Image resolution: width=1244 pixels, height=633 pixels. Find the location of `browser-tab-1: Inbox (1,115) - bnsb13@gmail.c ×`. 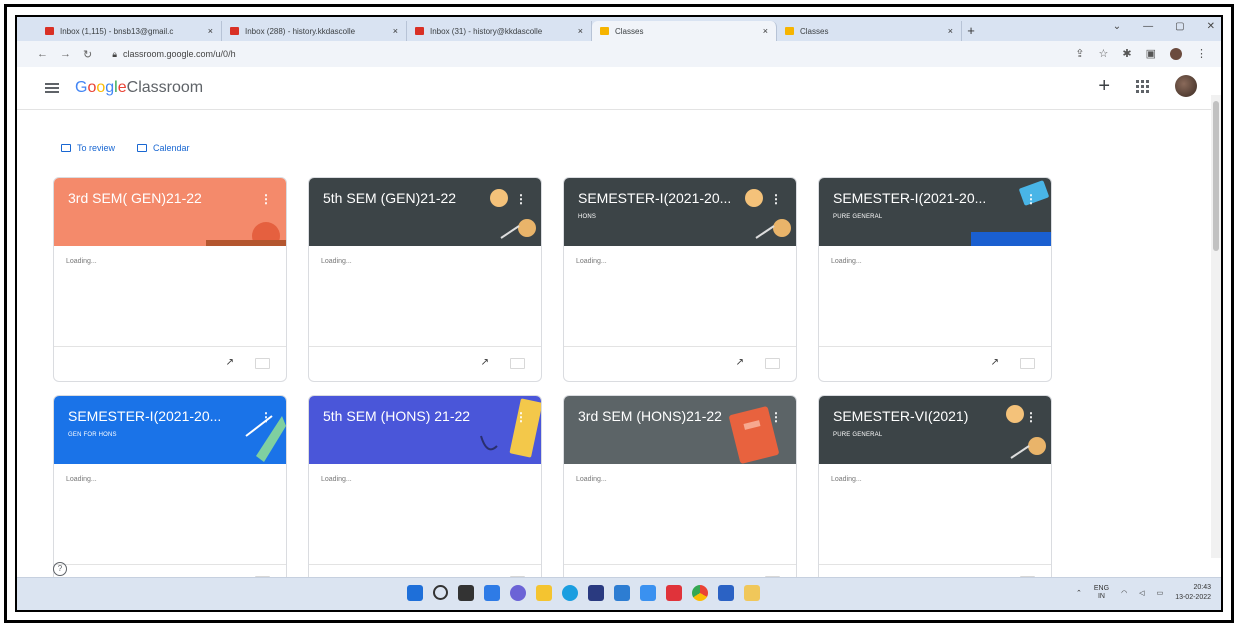

browser-tab-1: Inbox (1,115) - bnsb13@gmail.c × is located at coordinates (129, 31).